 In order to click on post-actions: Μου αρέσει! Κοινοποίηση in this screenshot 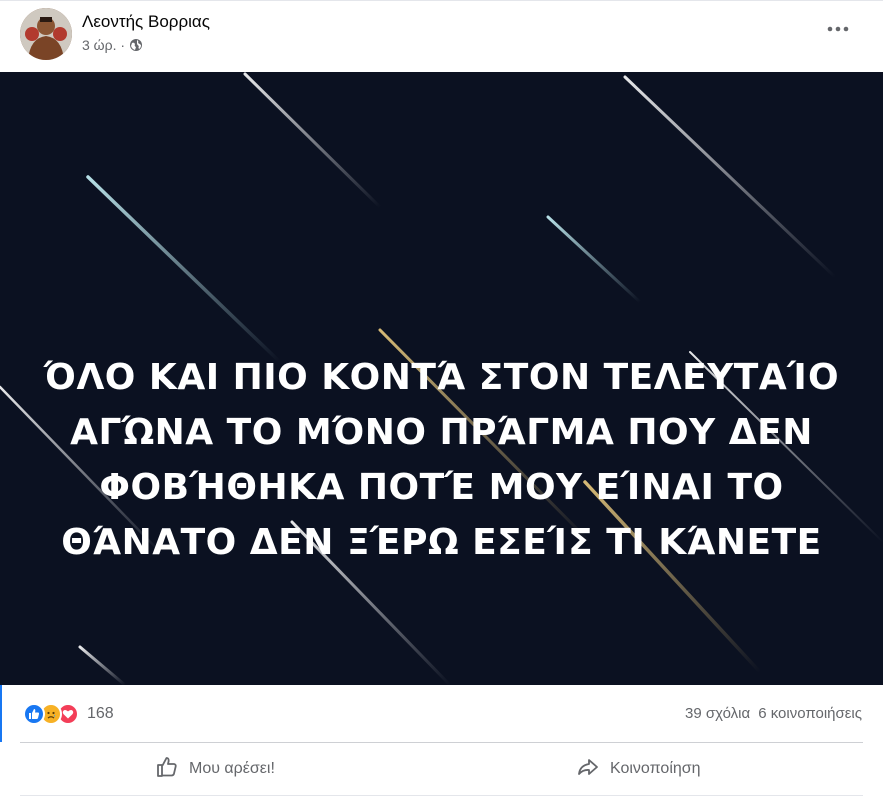, I will do `click(441, 769)`.